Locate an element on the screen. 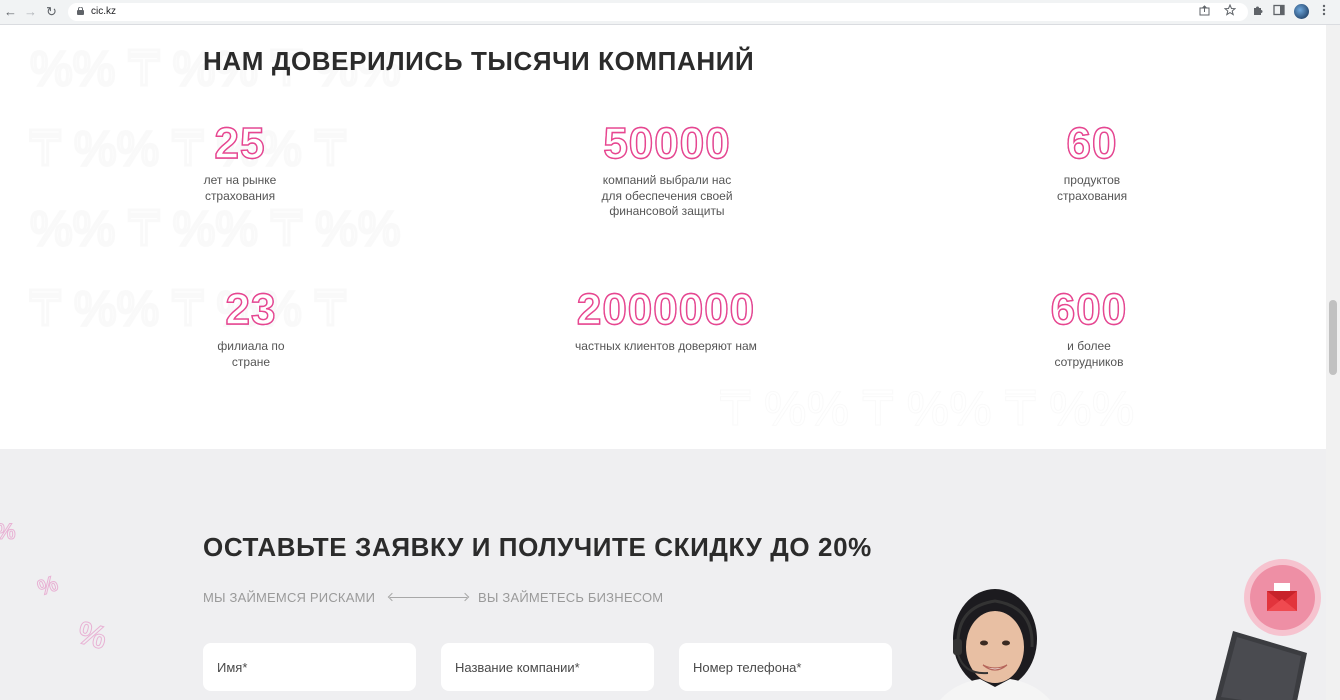 Image resolution: width=1340 pixels, height=700 pixels. stat-number: 600 is located at coordinates (1089, 309).